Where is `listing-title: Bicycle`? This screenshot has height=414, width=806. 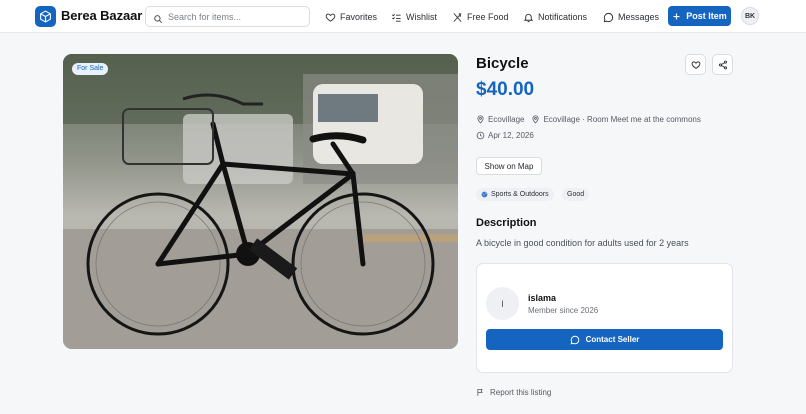
listing-title: Bicycle is located at coordinates (502, 63).